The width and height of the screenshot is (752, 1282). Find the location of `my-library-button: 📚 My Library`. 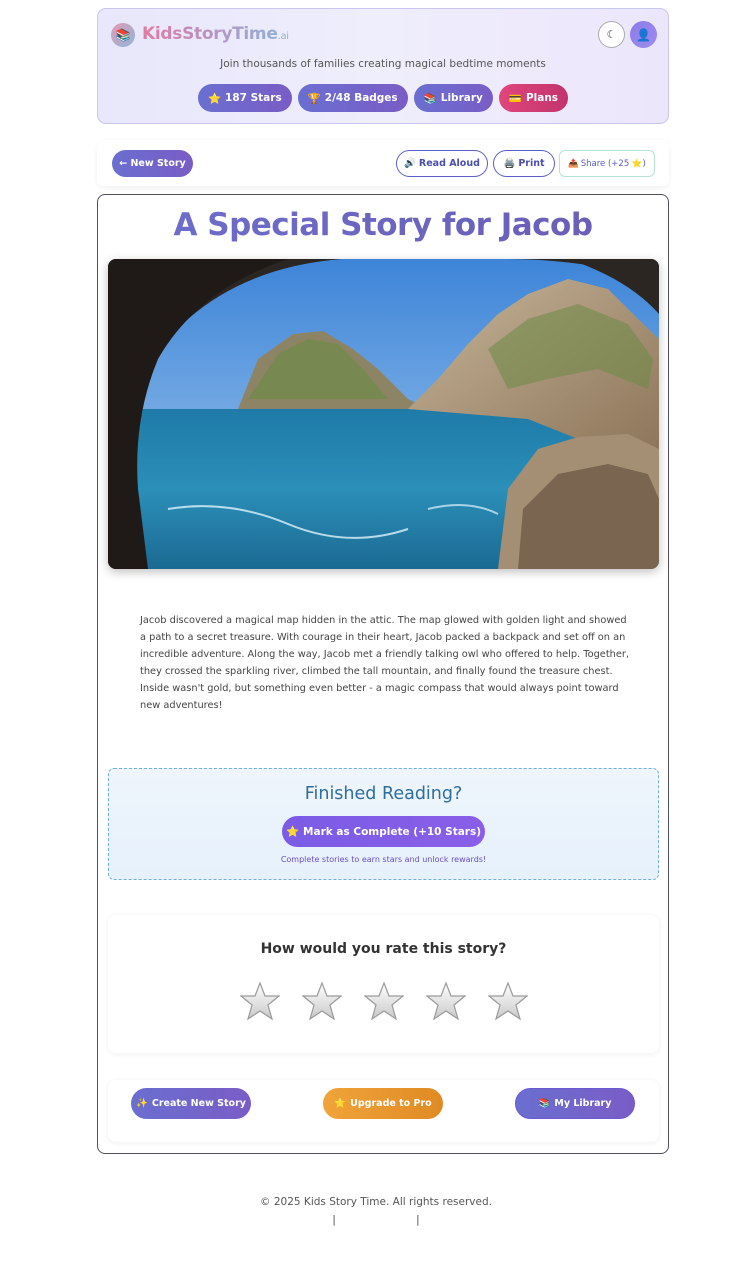

my-library-button: 📚 My Library is located at coordinates (575, 1103).